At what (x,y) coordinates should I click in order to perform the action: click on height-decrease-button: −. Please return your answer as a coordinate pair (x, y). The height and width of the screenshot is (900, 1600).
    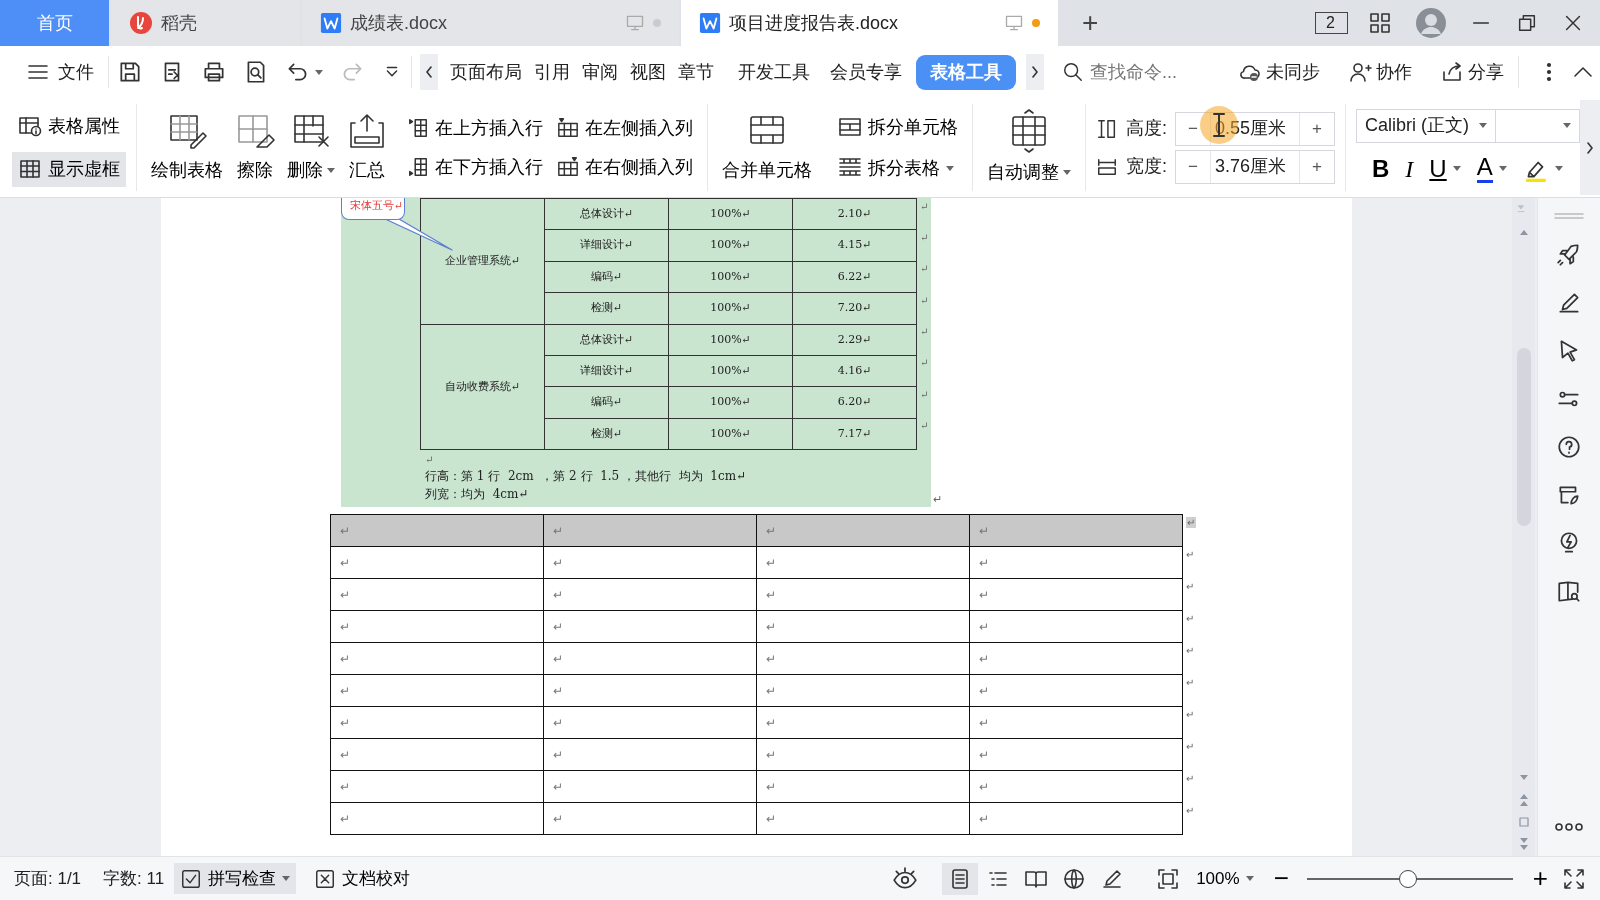
    Looking at the image, I should click on (1193, 128).